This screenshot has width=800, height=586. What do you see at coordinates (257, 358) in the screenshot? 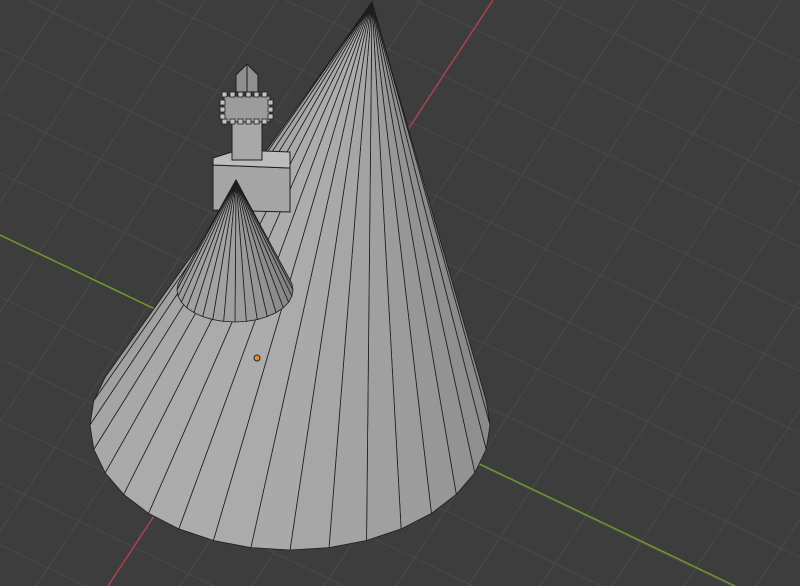
I see `object-origin-dot` at bounding box center [257, 358].